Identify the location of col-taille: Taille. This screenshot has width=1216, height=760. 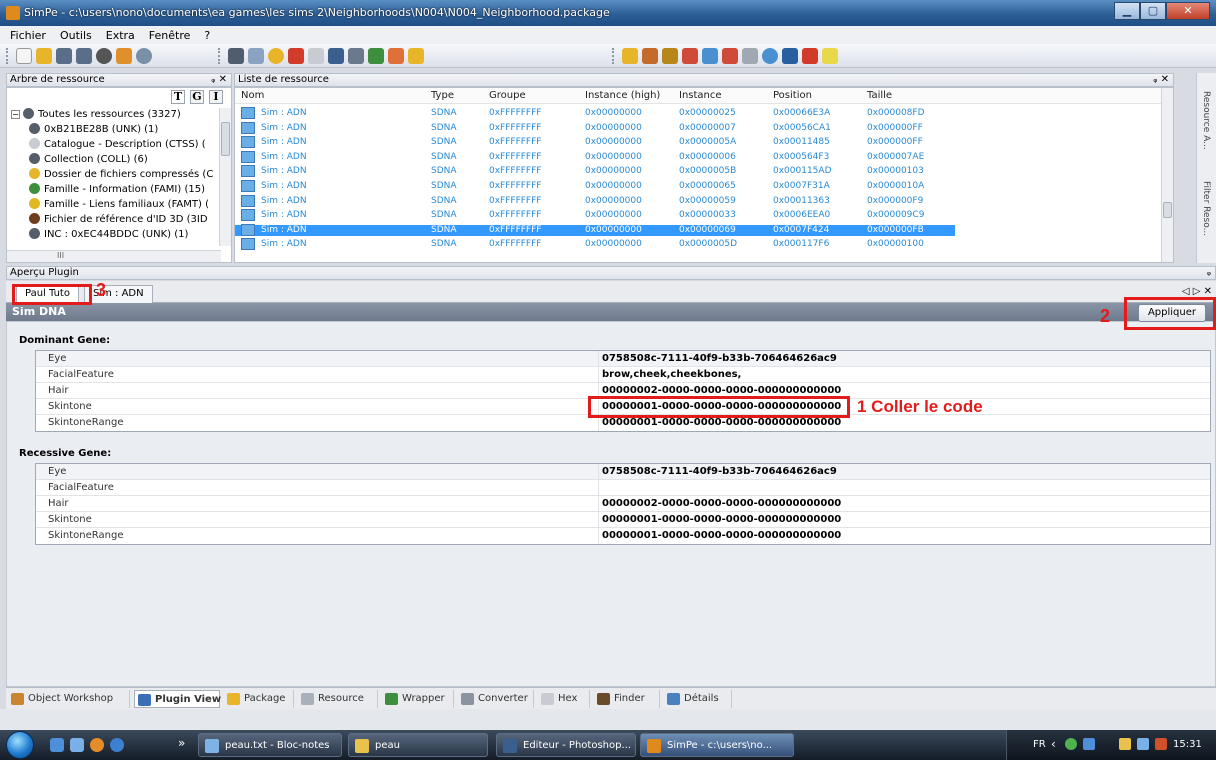
(879, 95).